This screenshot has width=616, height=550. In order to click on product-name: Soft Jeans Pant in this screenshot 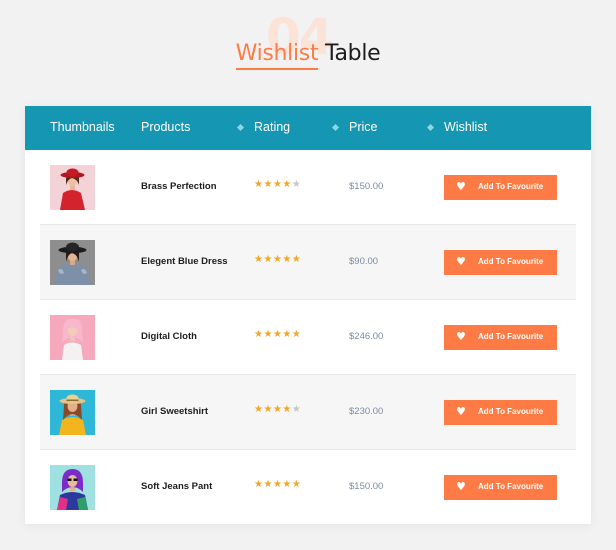, I will do `click(176, 487)`.